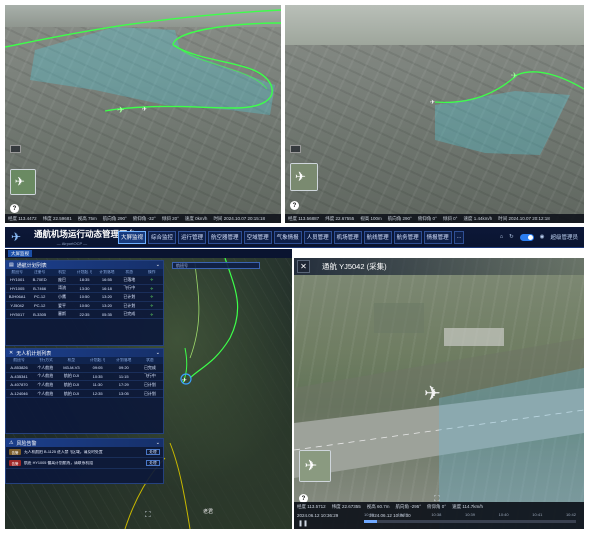 This screenshot has height=535, width=589. I want to click on table-row: A-853826 个人航拍 M3-M-V3 09:05 09:20 已完成, so click(84, 368).